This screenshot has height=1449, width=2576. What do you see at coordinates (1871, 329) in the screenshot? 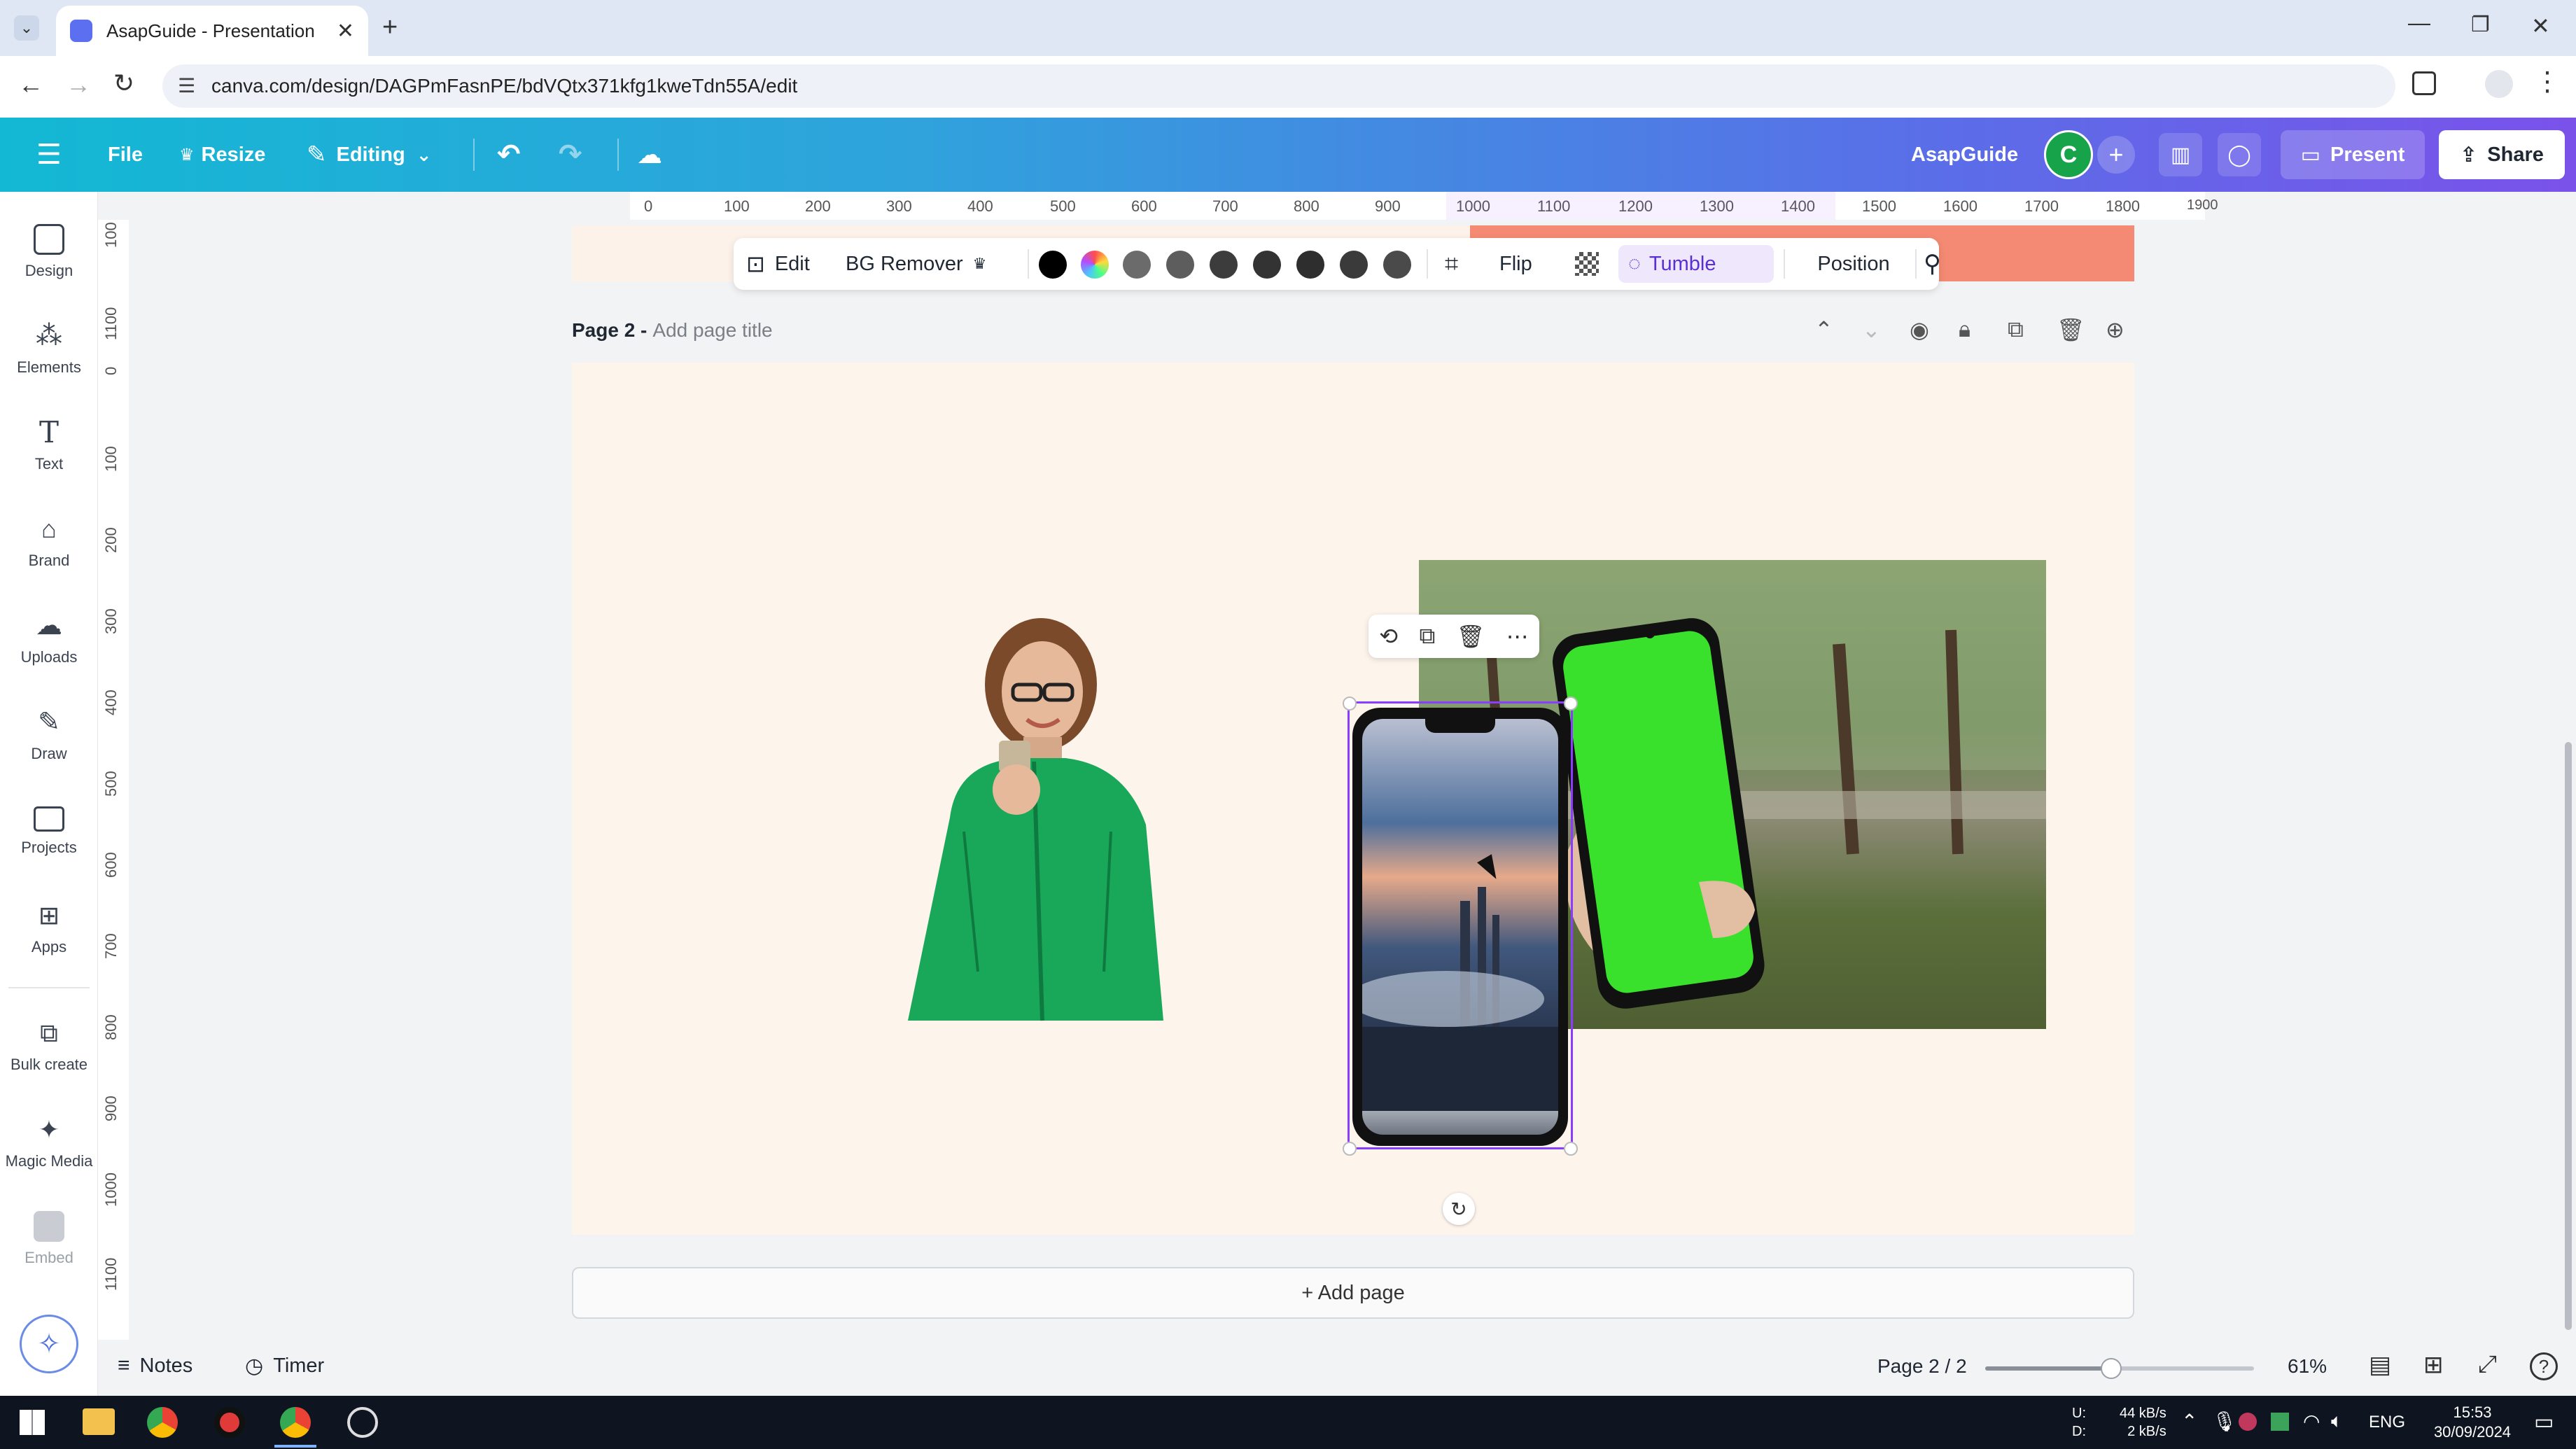
I see `move-page-down-icon: ⌄` at bounding box center [1871, 329].